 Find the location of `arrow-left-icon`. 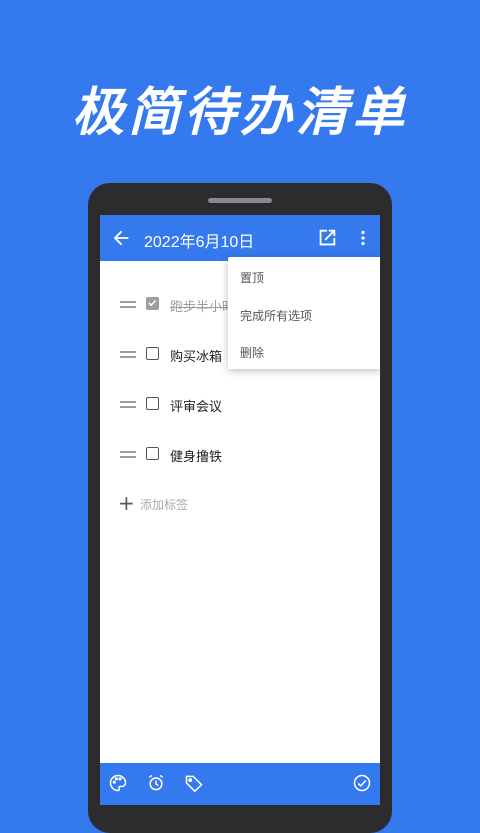

arrow-left-icon is located at coordinates (121, 238).